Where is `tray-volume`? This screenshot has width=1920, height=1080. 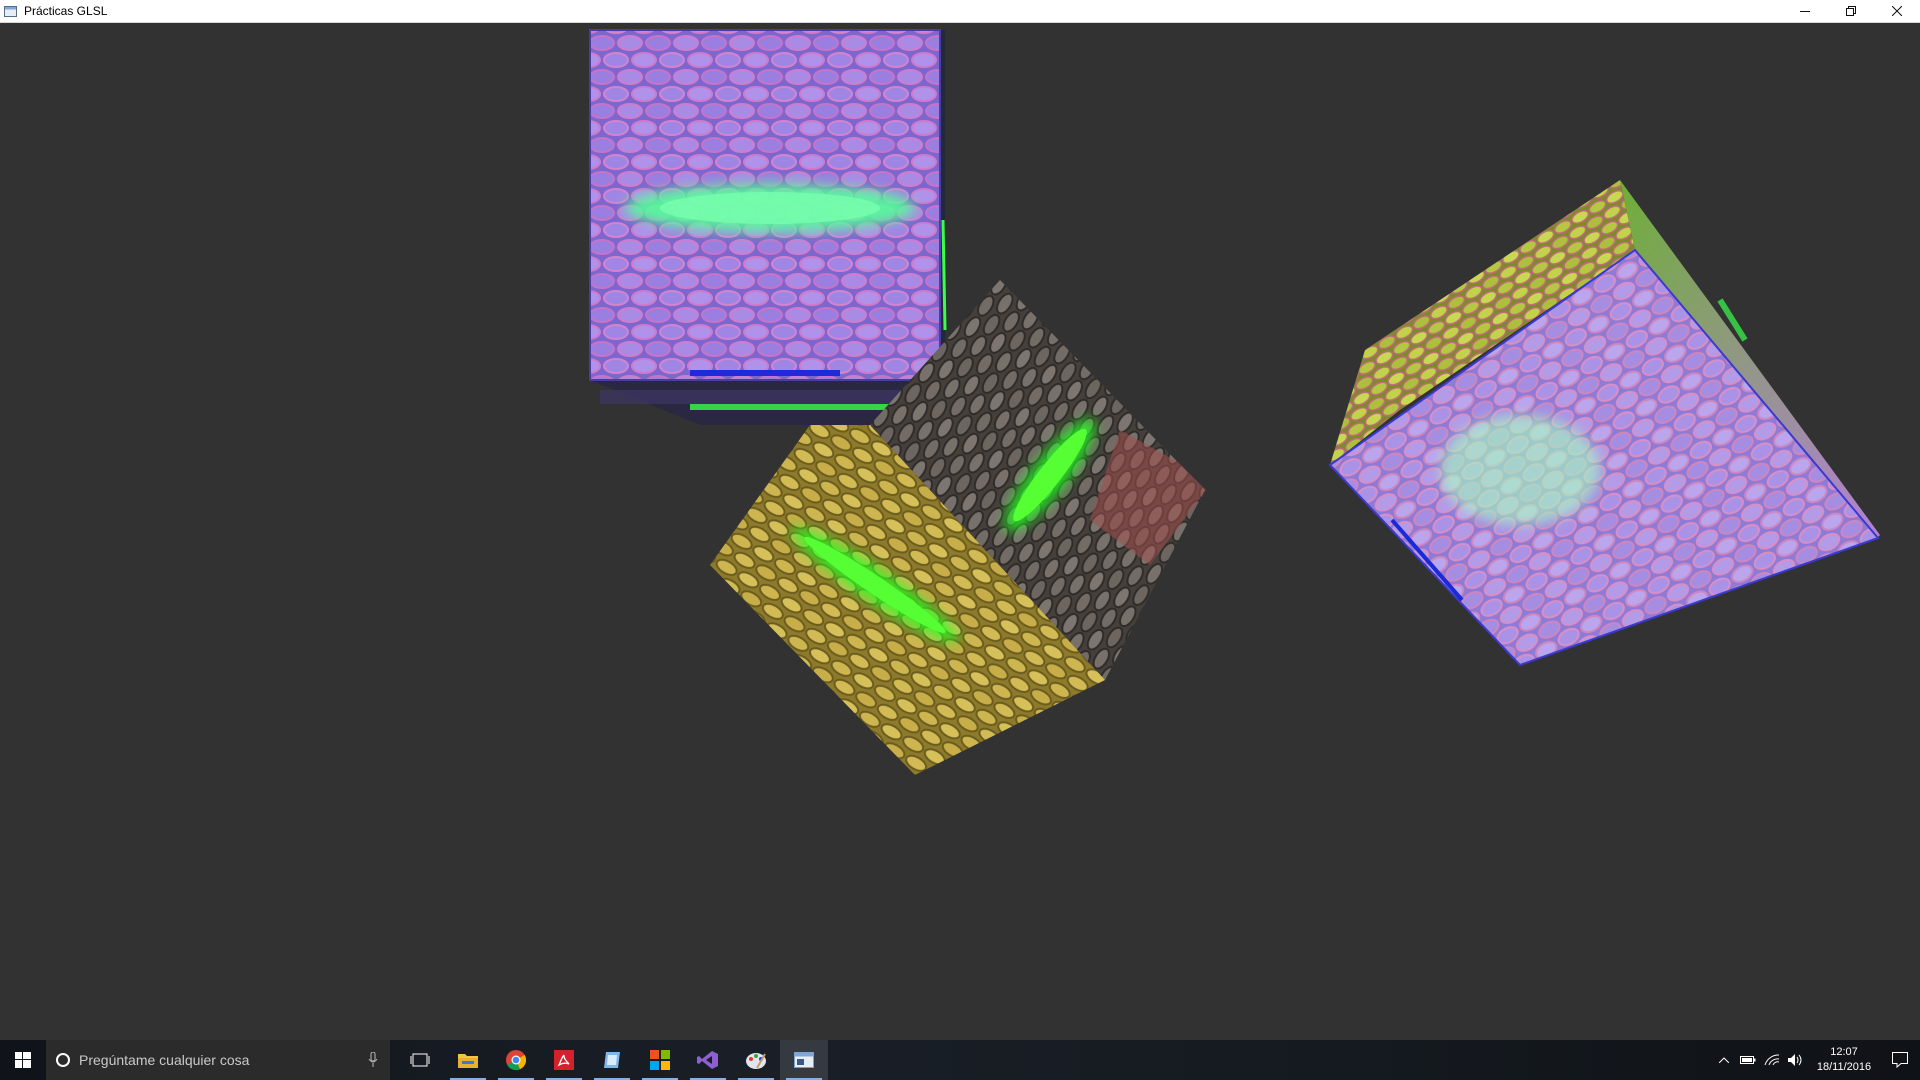
tray-volume is located at coordinates (1796, 1060).